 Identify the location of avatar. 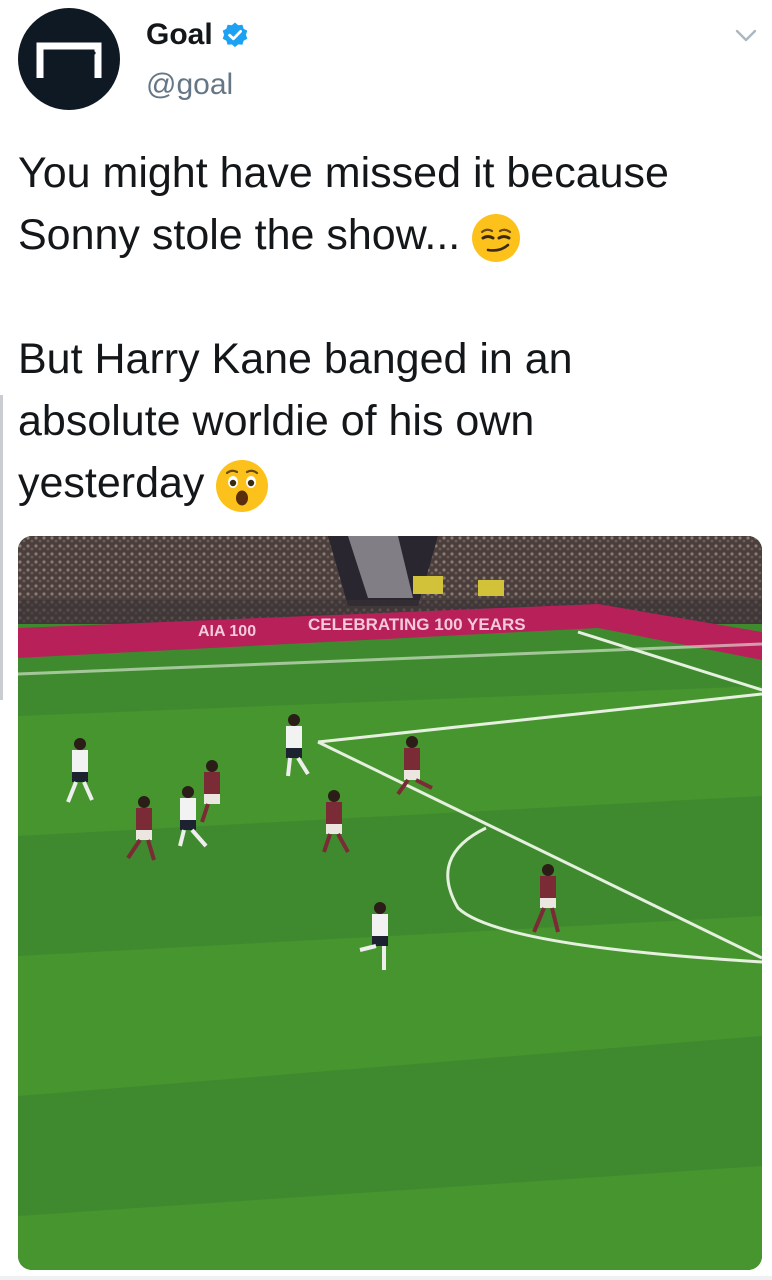
(69, 59).